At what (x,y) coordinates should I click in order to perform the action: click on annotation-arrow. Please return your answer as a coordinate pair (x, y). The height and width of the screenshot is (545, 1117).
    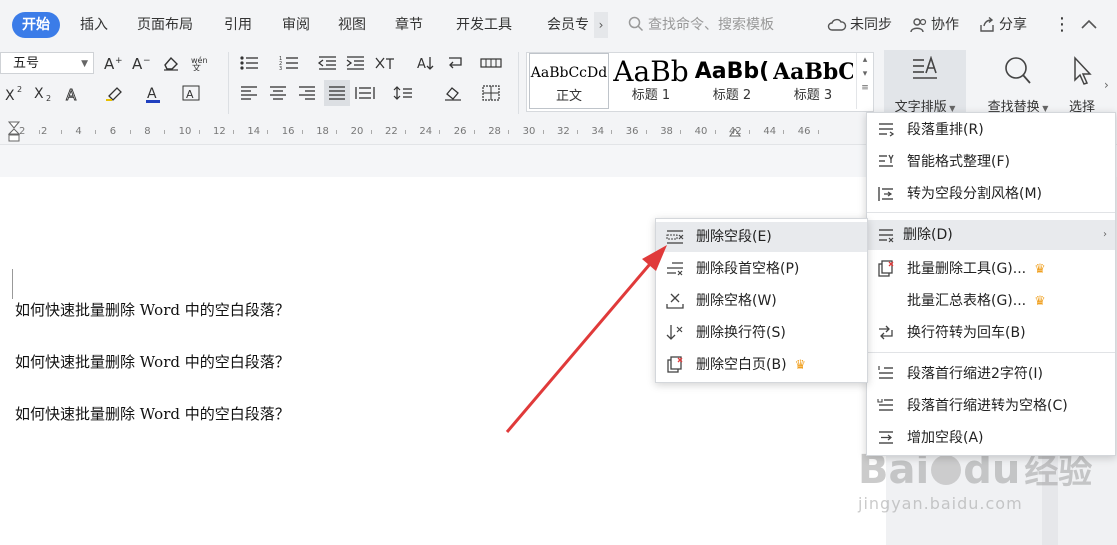
    Looking at the image, I should click on (586, 339).